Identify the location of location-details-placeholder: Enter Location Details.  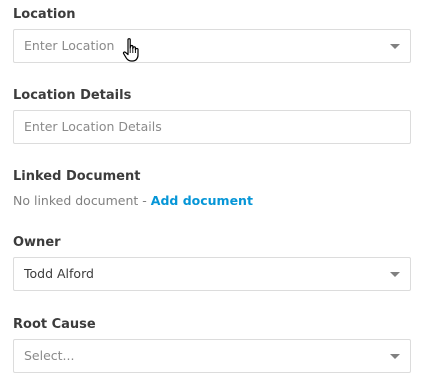
(93, 126).